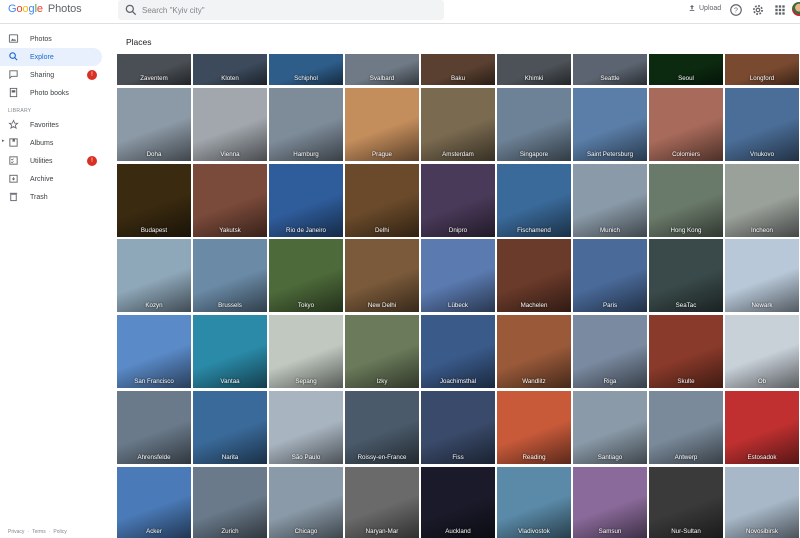  What do you see at coordinates (534, 230) in the screenshot?
I see `place-tile-label: Fischamend` at bounding box center [534, 230].